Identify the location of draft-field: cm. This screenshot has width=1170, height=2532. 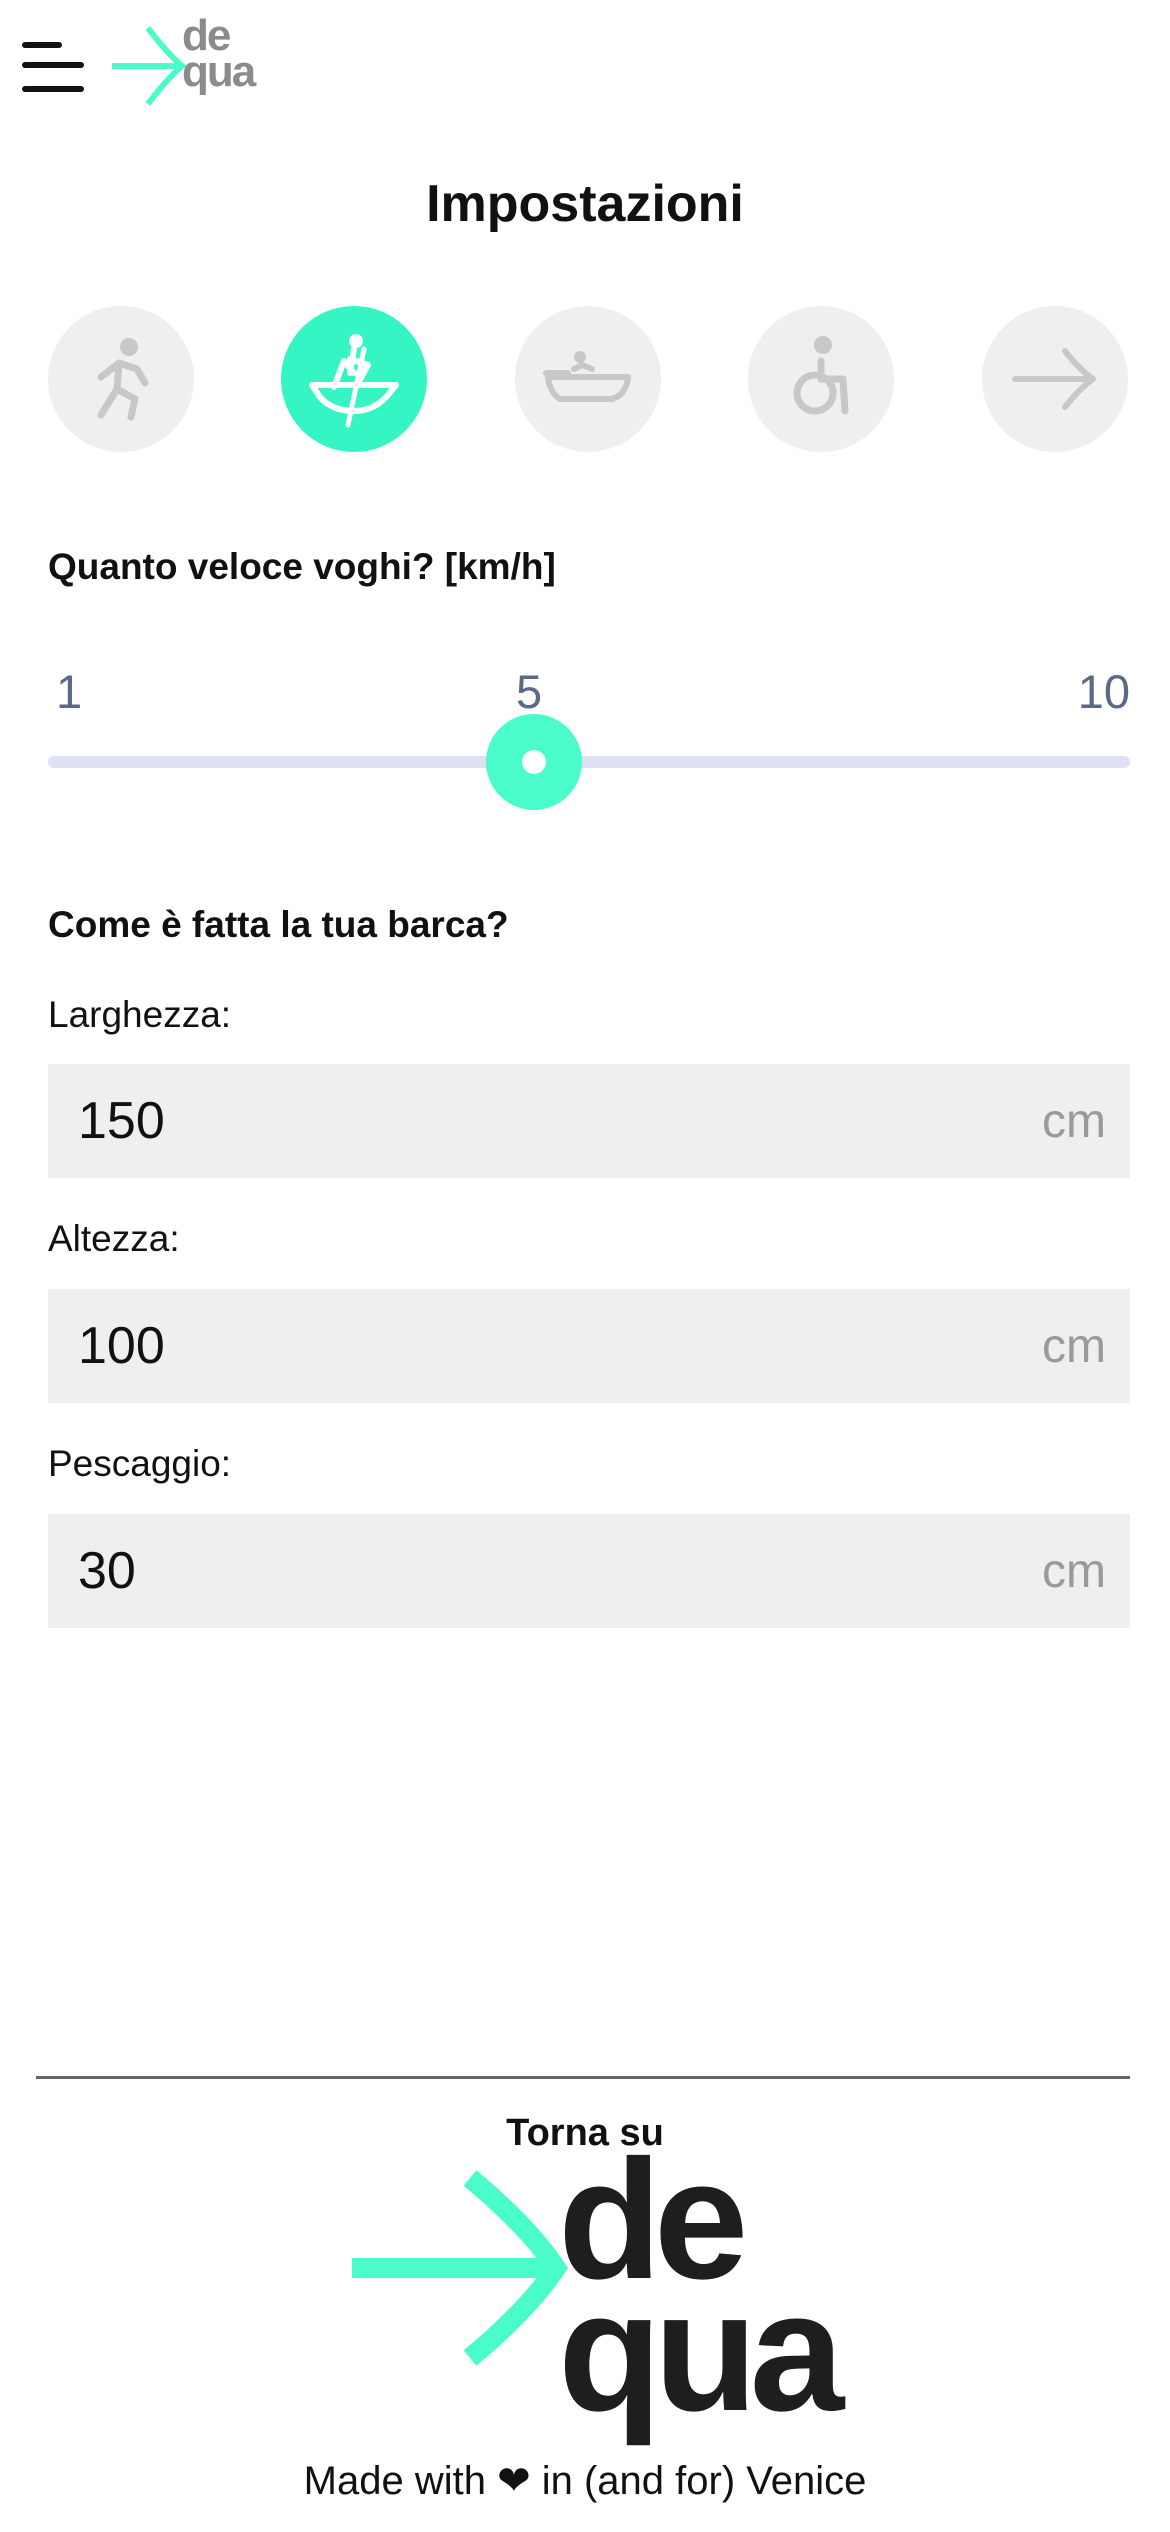
(589, 1571).